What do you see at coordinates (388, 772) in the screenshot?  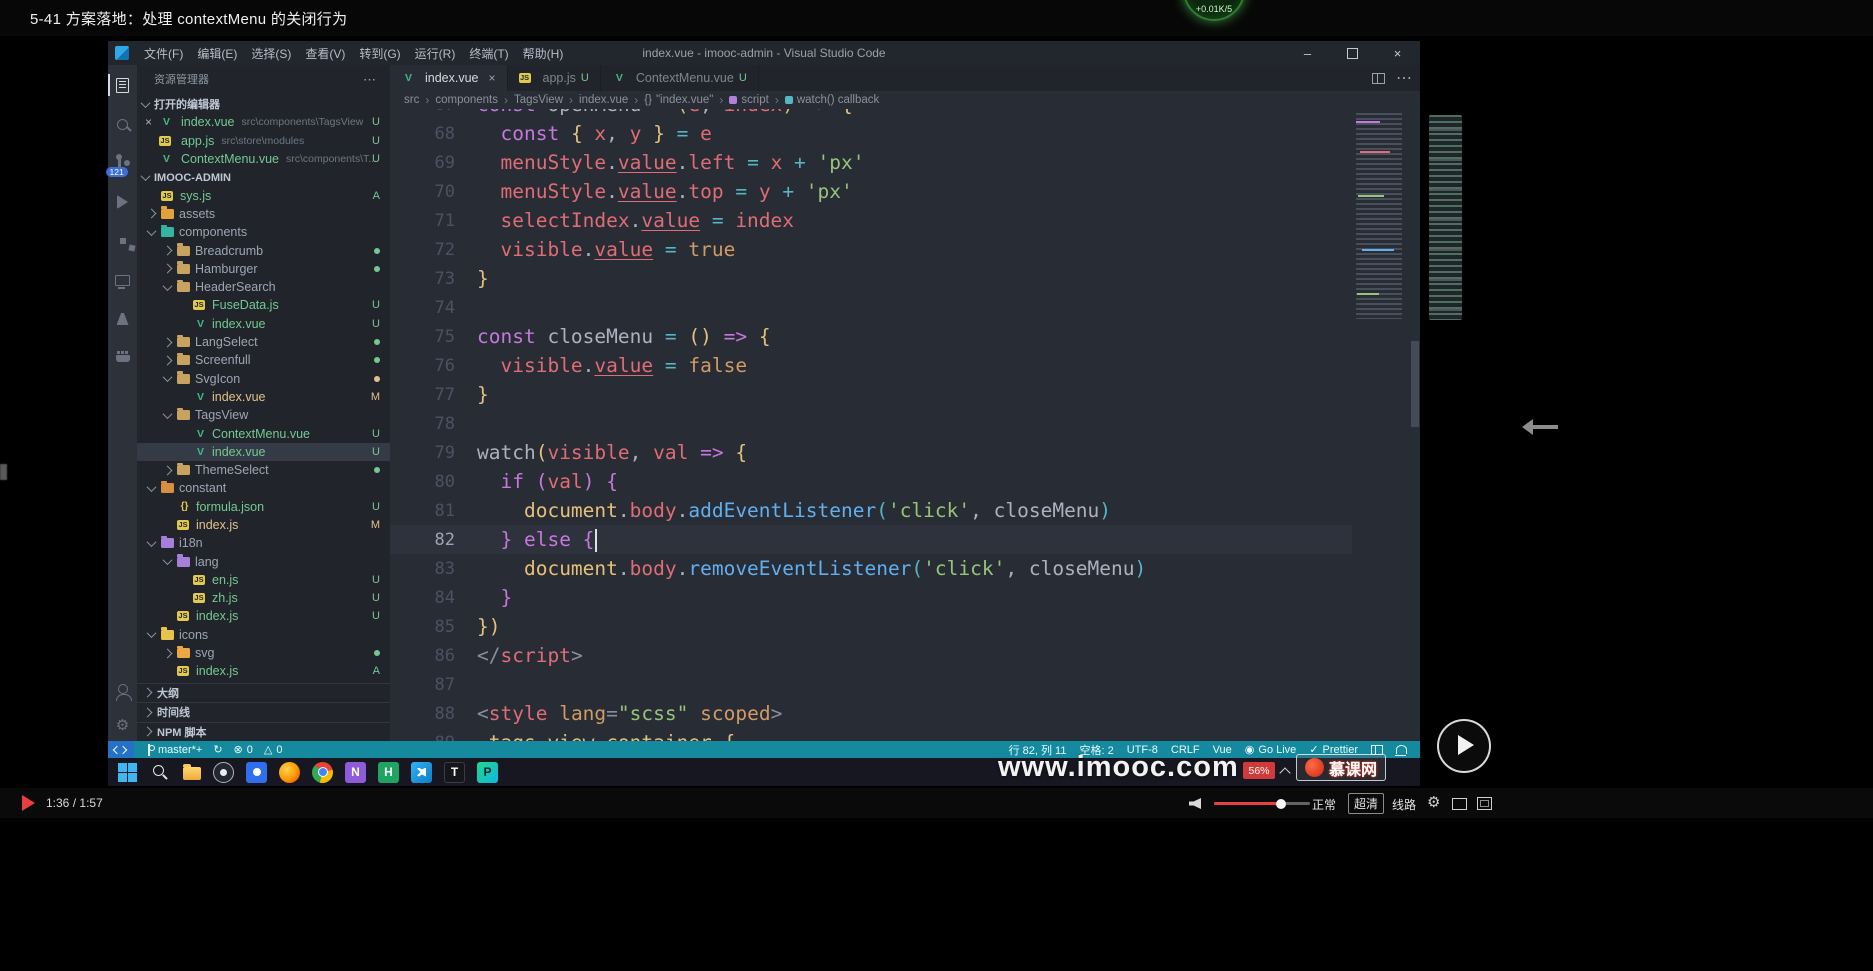 I see `taskbar-h-app: H` at bounding box center [388, 772].